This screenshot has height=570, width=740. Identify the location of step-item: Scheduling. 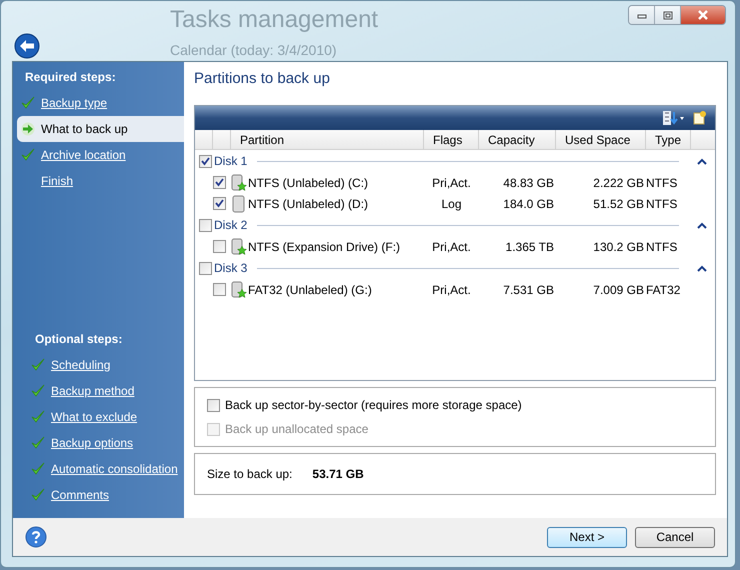
(98, 365).